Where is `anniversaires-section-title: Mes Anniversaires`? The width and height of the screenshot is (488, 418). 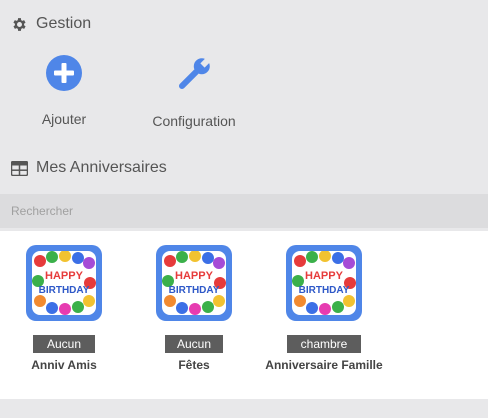
anniversaires-section-title: Mes Anniversaires is located at coordinates (89, 168).